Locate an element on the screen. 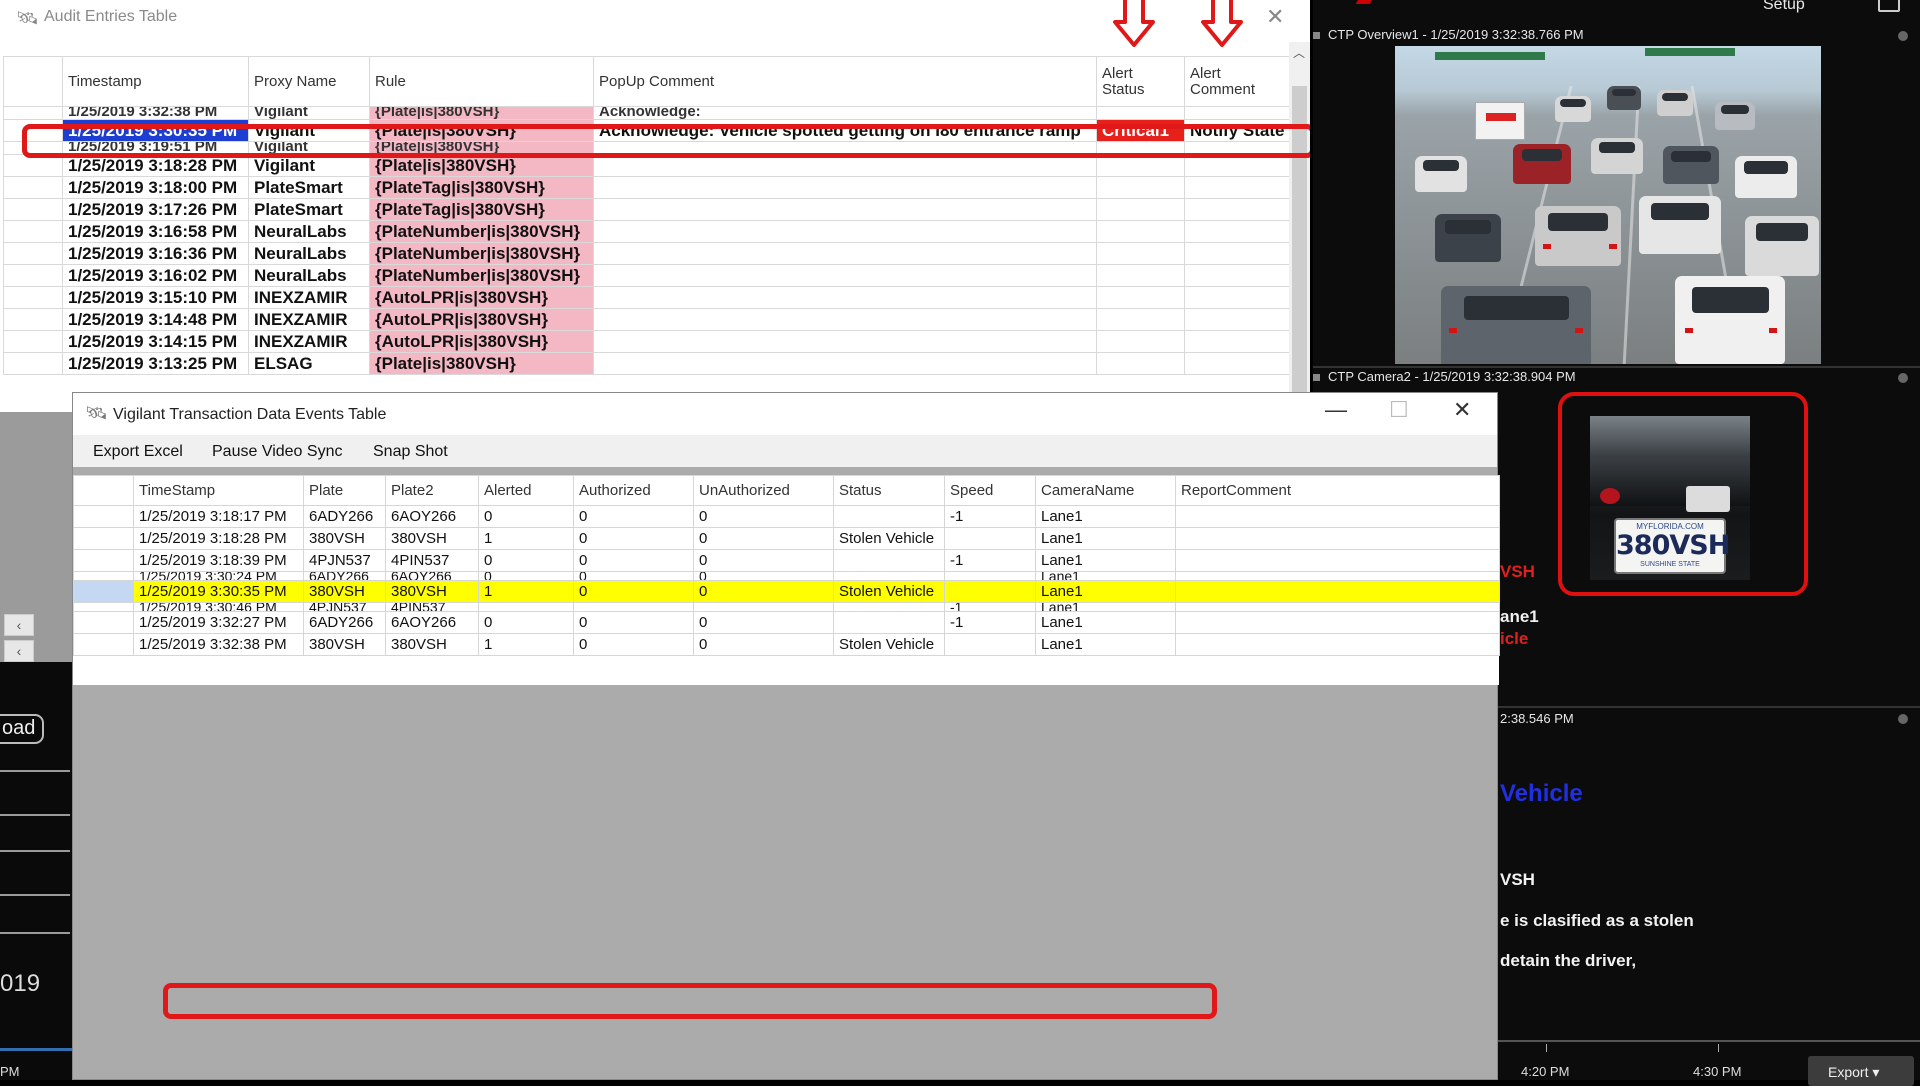 This screenshot has width=1920, height=1086. menu-export-excel: Export Excel is located at coordinates (138, 452).